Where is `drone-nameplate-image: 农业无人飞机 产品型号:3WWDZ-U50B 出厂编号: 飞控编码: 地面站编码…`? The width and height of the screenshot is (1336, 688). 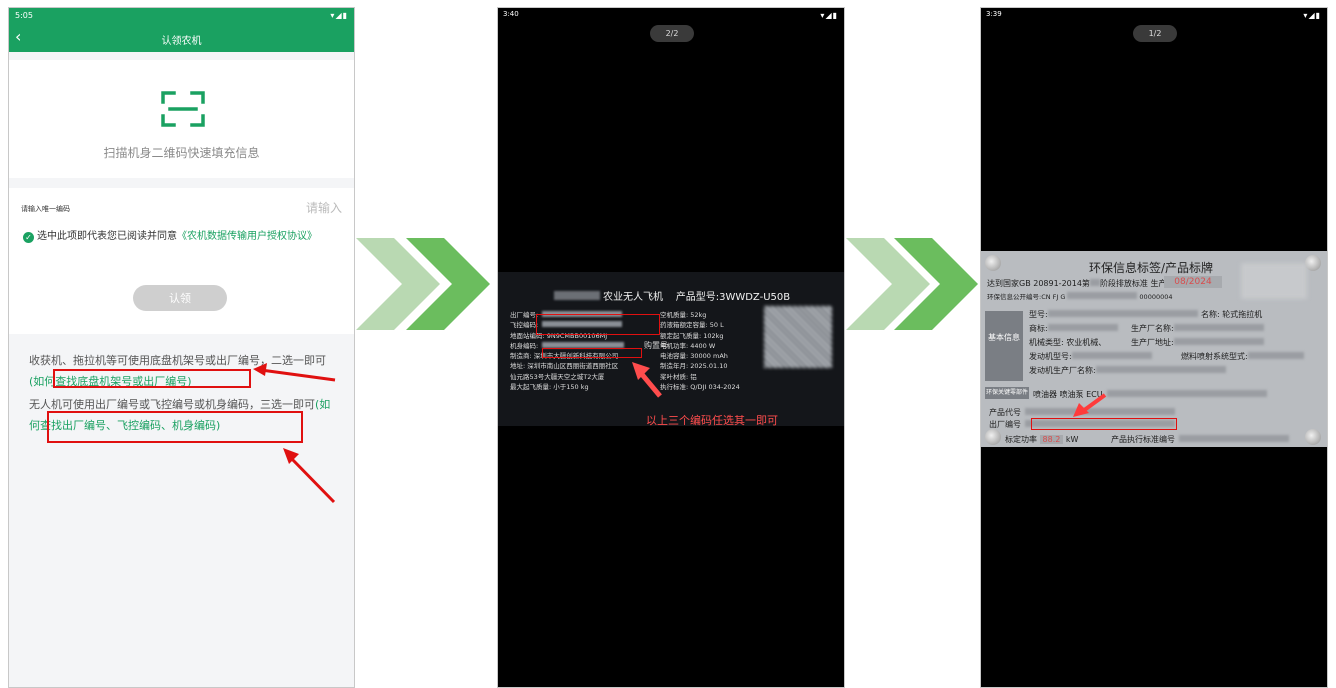
drone-nameplate-image: 农业无人飞机 产品型号:3WWDZ-U50B 出厂编号: 飞控编码: 地面站编码… is located at coordinates (671, 350).